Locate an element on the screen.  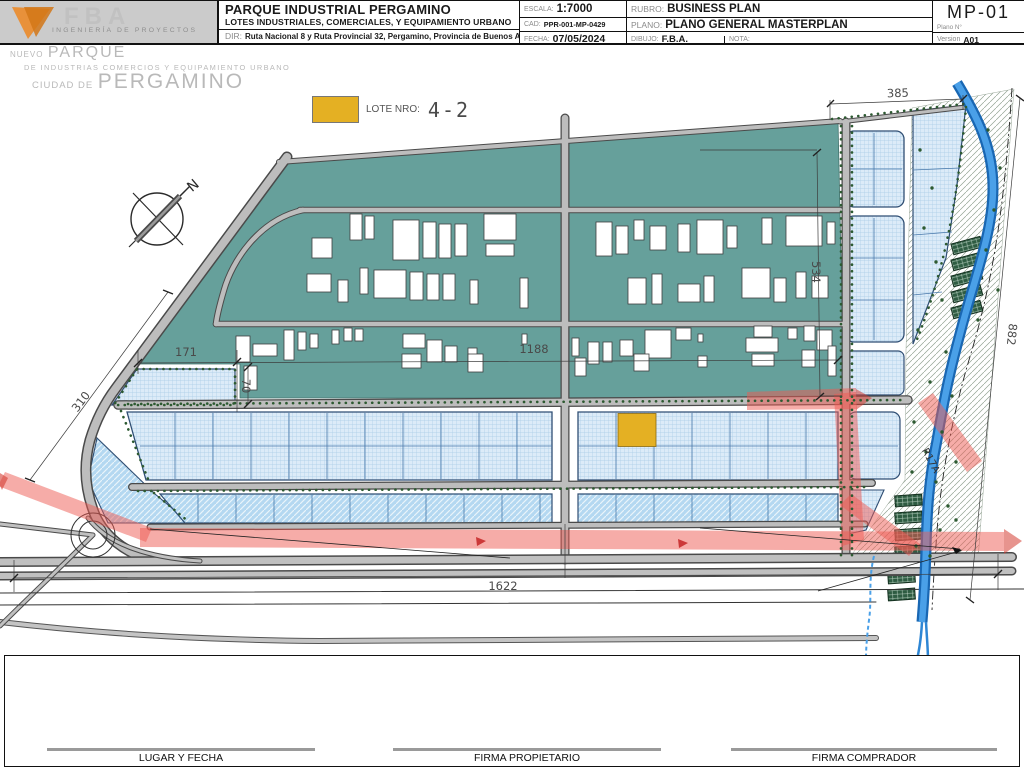
dibujo-label: DIBUJO: is located at coordinates (645, 39).